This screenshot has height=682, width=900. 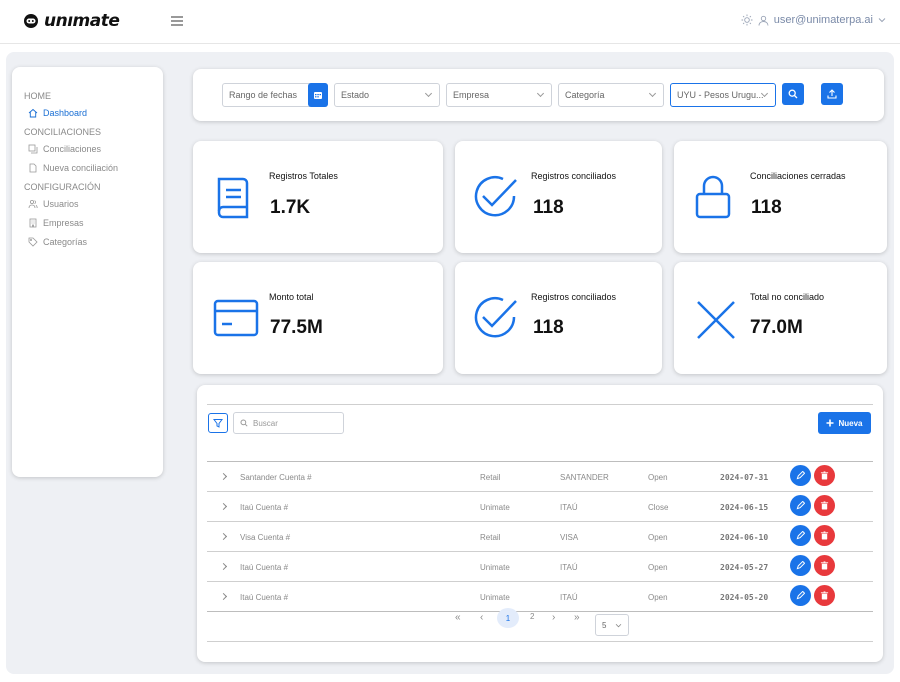 I want to click on row-status: Close, so click(x=658, y=507).